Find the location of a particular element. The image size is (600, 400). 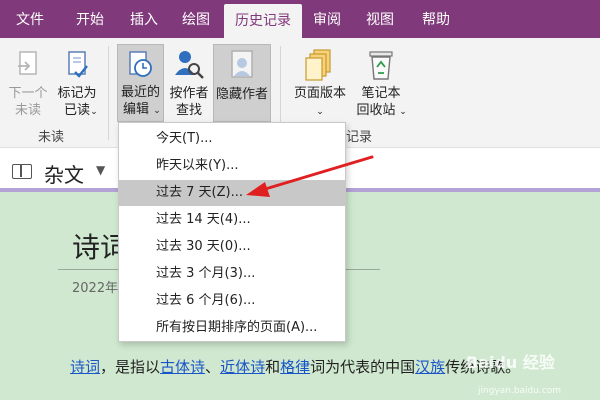

note-paragraph: 诗词，是指以古体诗、近体诗和格律词为代表的中国汉族传统诗歌。 is located at coordinates (295, 366).